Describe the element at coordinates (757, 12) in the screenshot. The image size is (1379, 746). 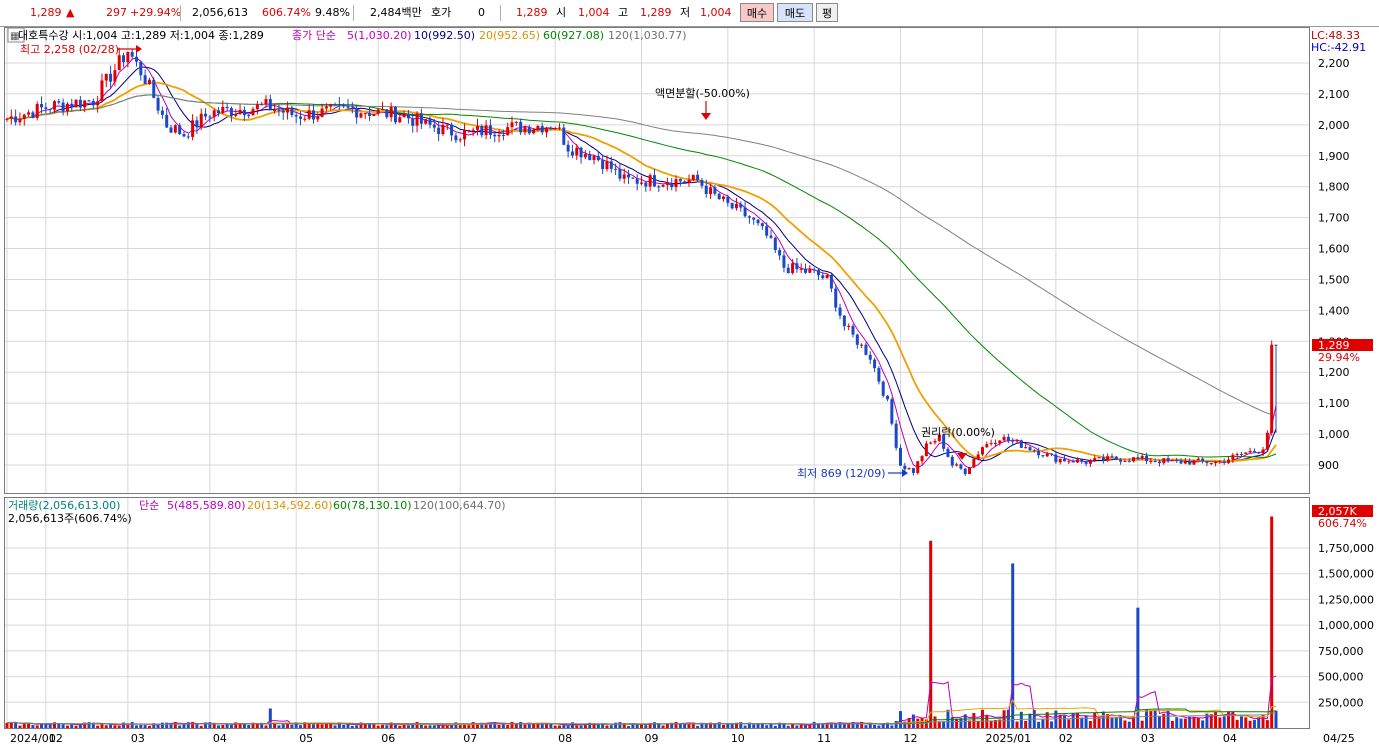
I see `buy-button: 매수` at that location.